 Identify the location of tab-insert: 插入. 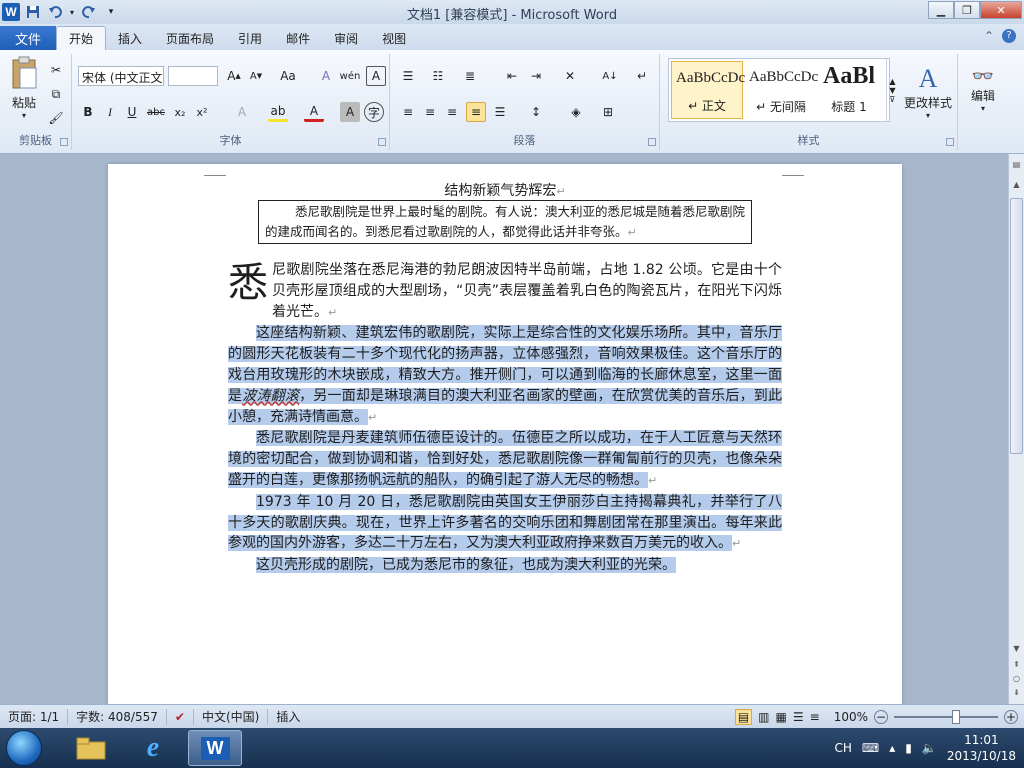
(130, 38).